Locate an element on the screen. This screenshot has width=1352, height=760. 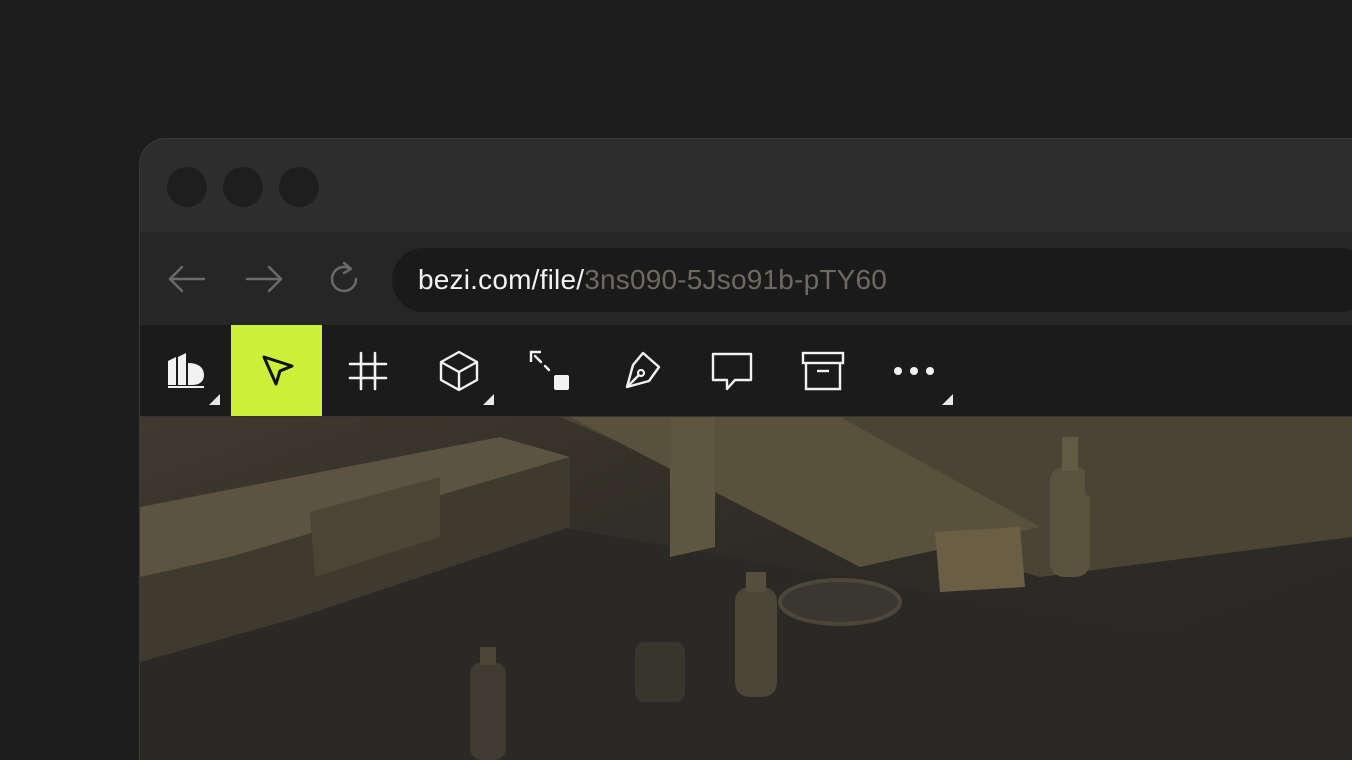
select-tool-button is located at coordinates (276, 370).